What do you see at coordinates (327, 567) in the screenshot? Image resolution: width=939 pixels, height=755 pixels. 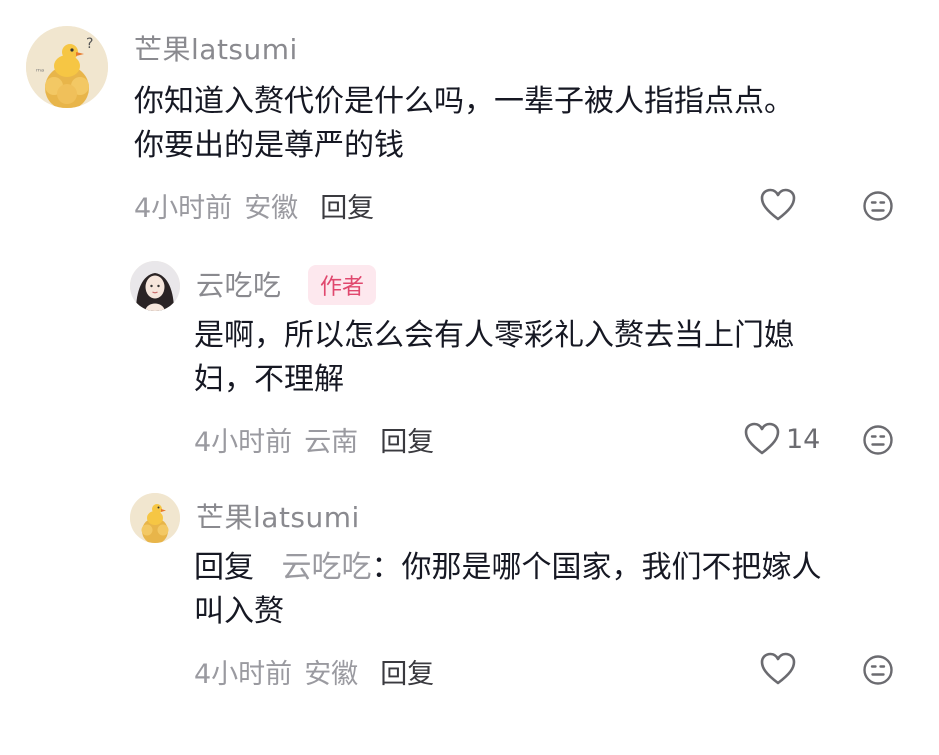 I see `reply-target-username: 云吃吃` at bounding box center [327, 567].